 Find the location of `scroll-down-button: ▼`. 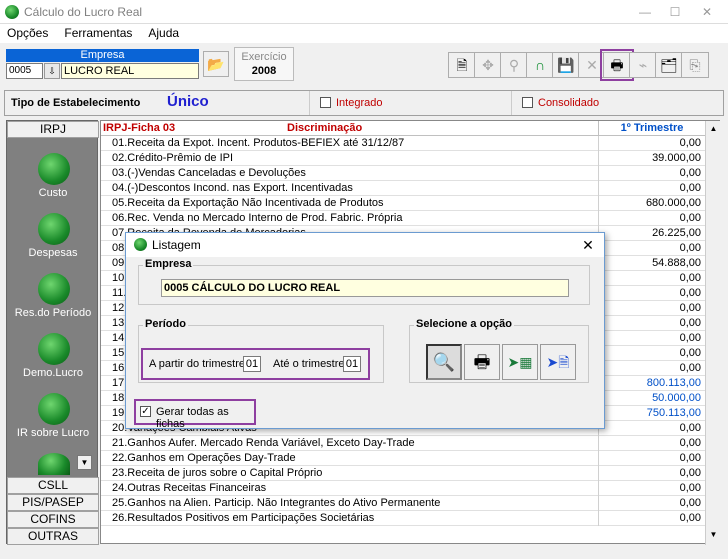

scroll-down-button: ▼ is located at coordinates (84, 462).